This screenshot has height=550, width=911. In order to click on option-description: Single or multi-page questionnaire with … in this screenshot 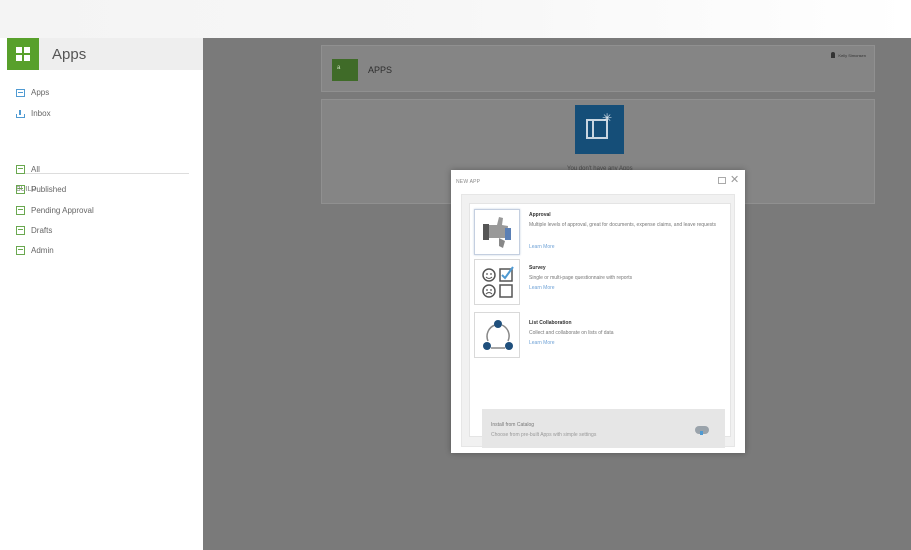, I will do `click(581, 278)`.